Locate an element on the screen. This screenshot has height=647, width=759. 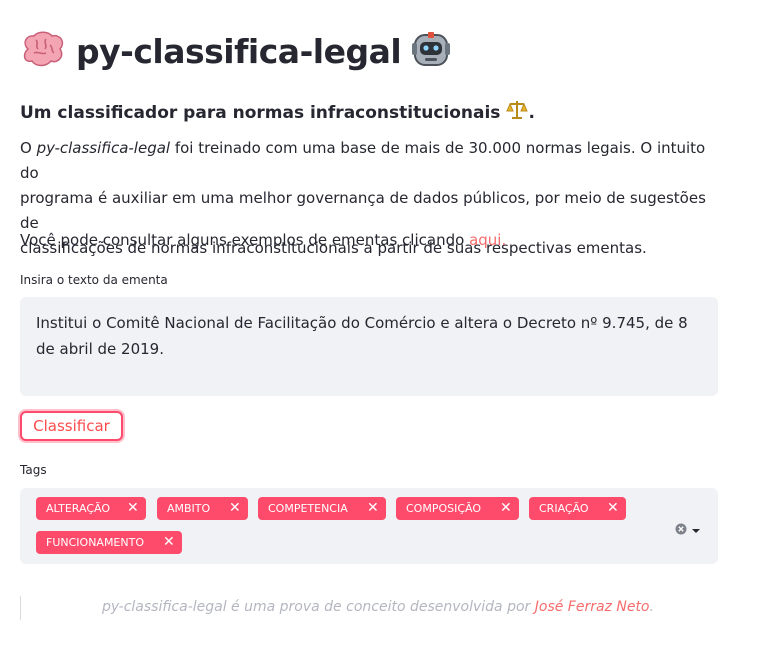
tag-label: COMPOSIÇÃO is located at coordinates (444, 508).